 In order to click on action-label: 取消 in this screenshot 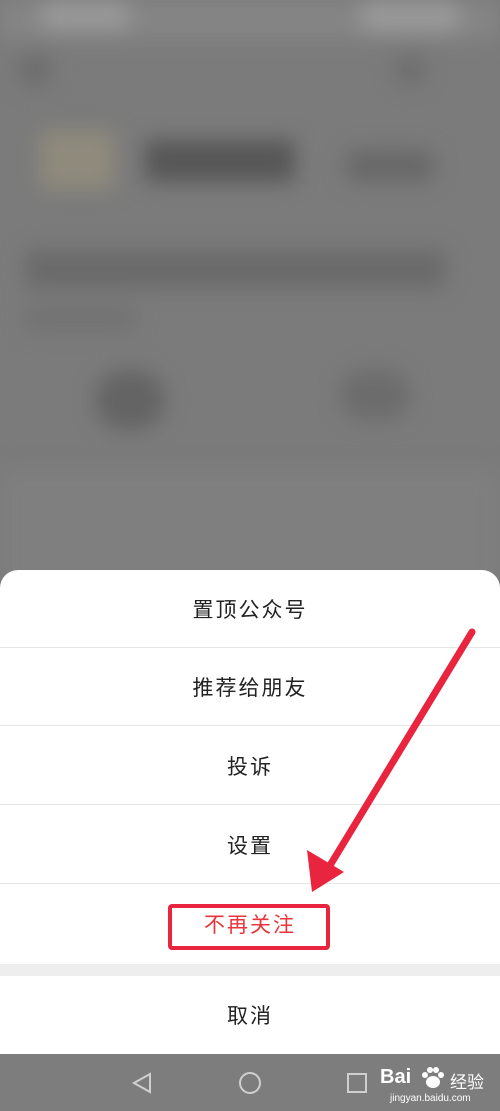, I will do `click(250, 1016)`.